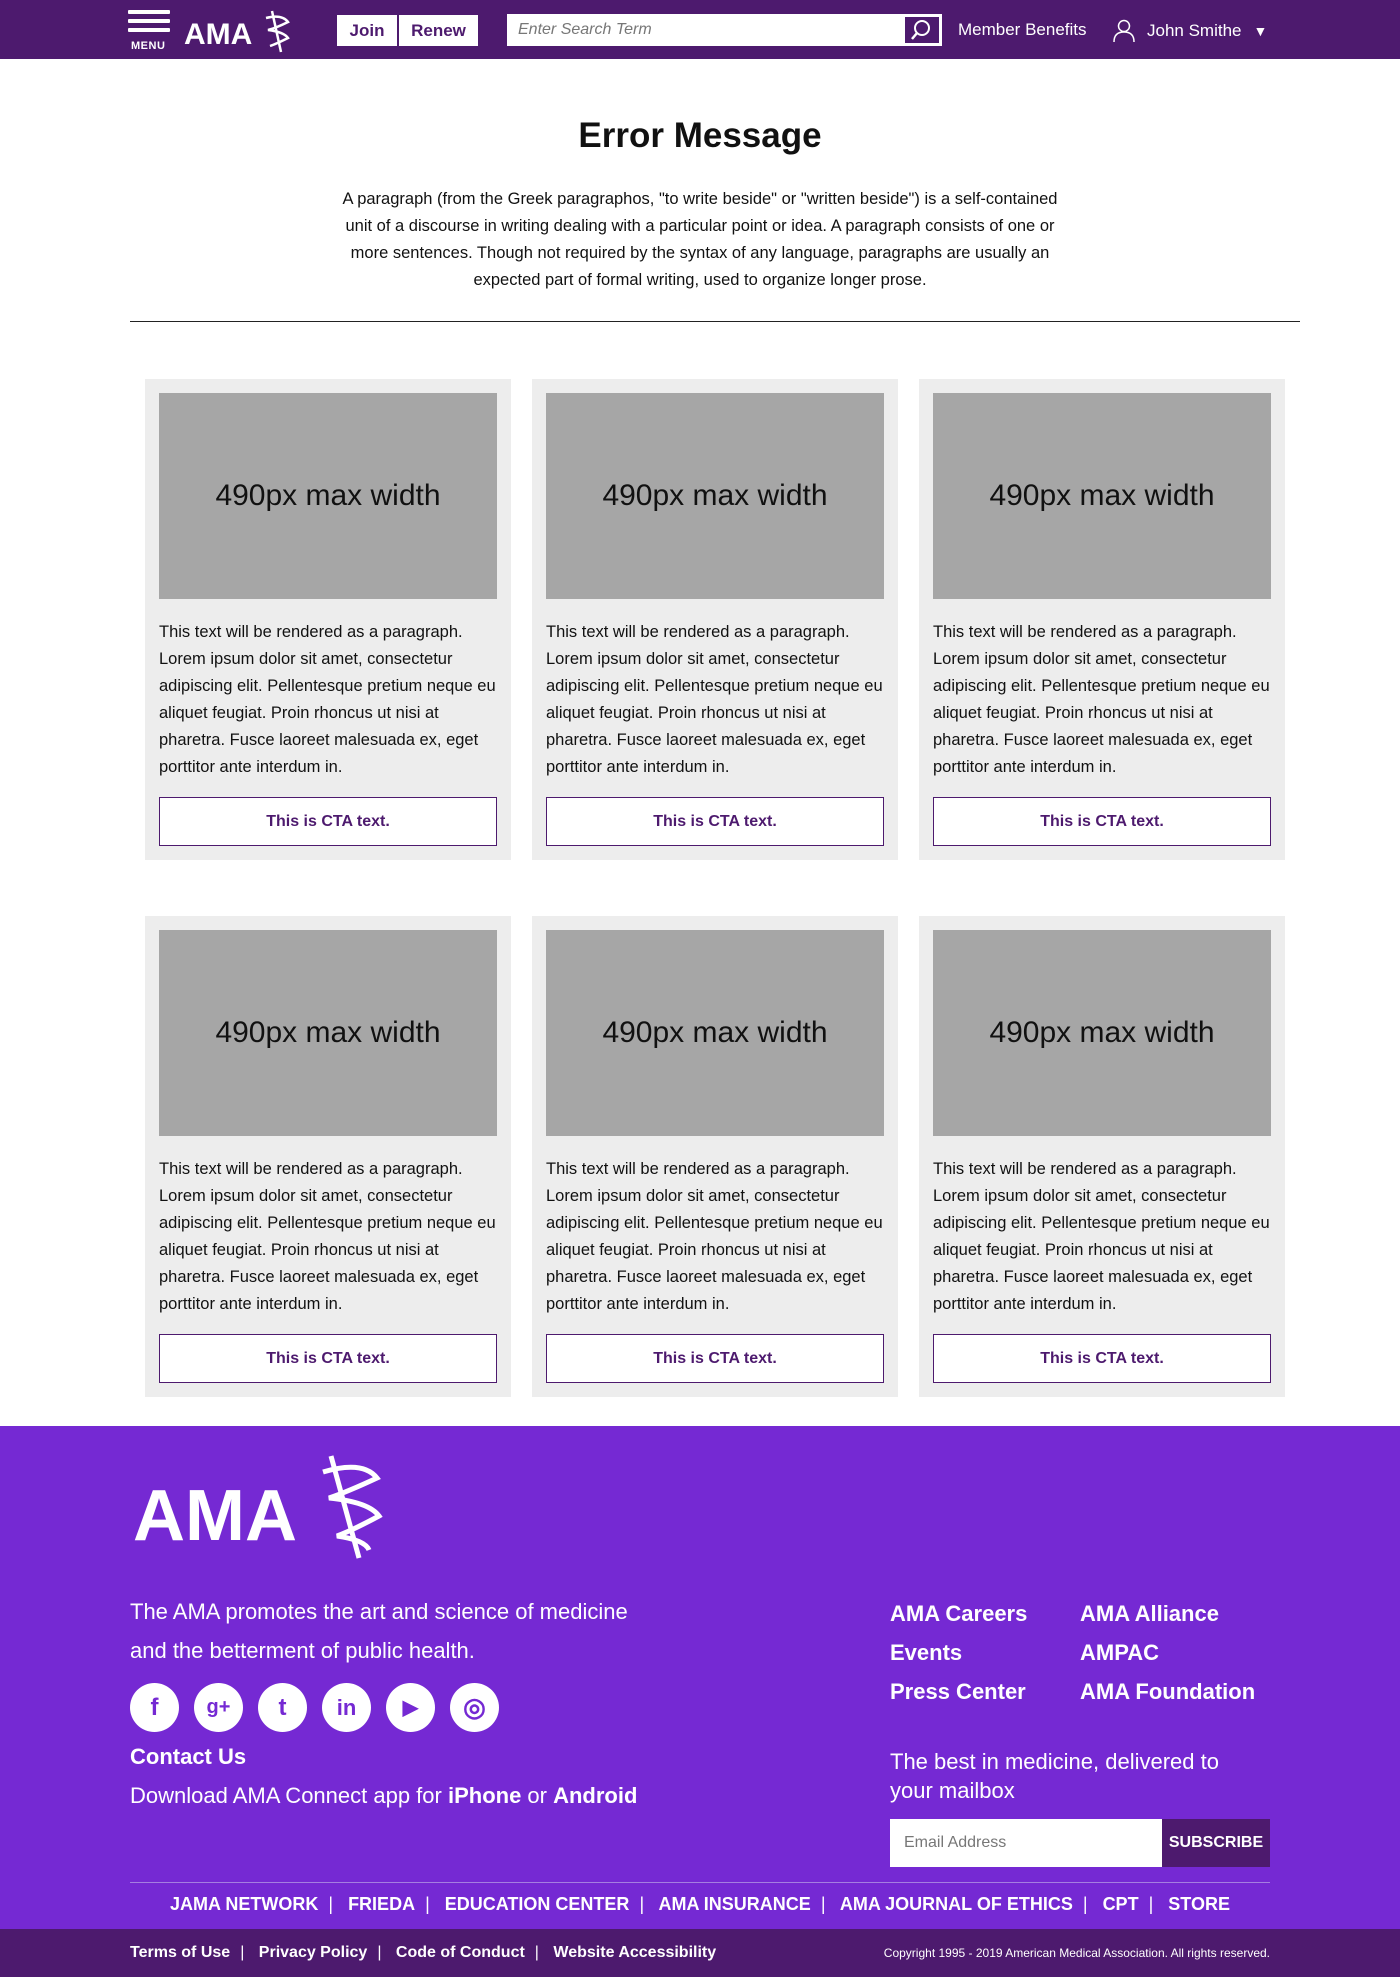 The height and width of the screenshot is (1977, 1400). What do you see at coordinates (537, 1795) in the screenshot?
I see `download-or: or` at bounding box center [537, 1795].